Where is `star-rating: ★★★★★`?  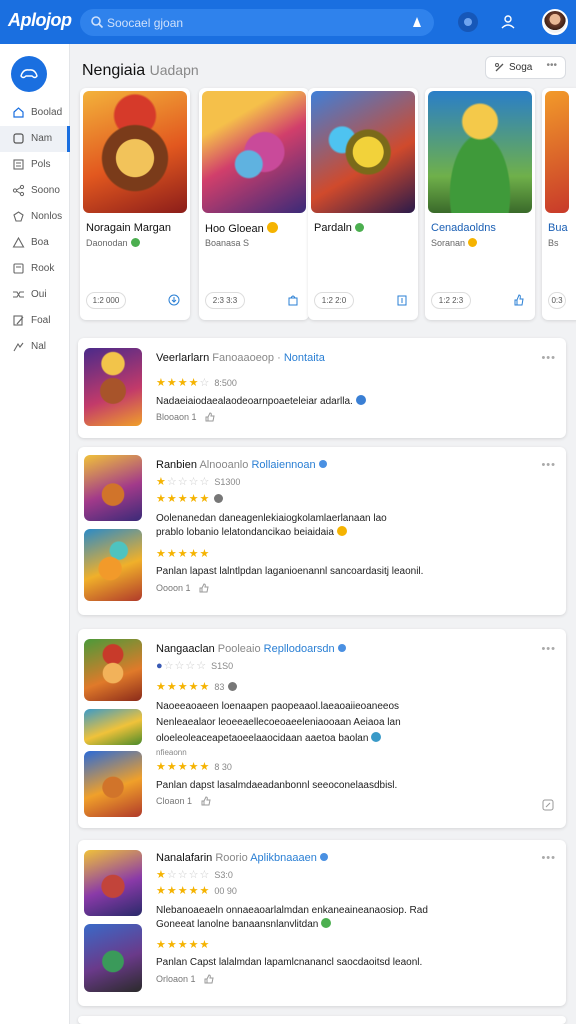
star-rating: ★★★★★ is located at coordinates (190, 498).